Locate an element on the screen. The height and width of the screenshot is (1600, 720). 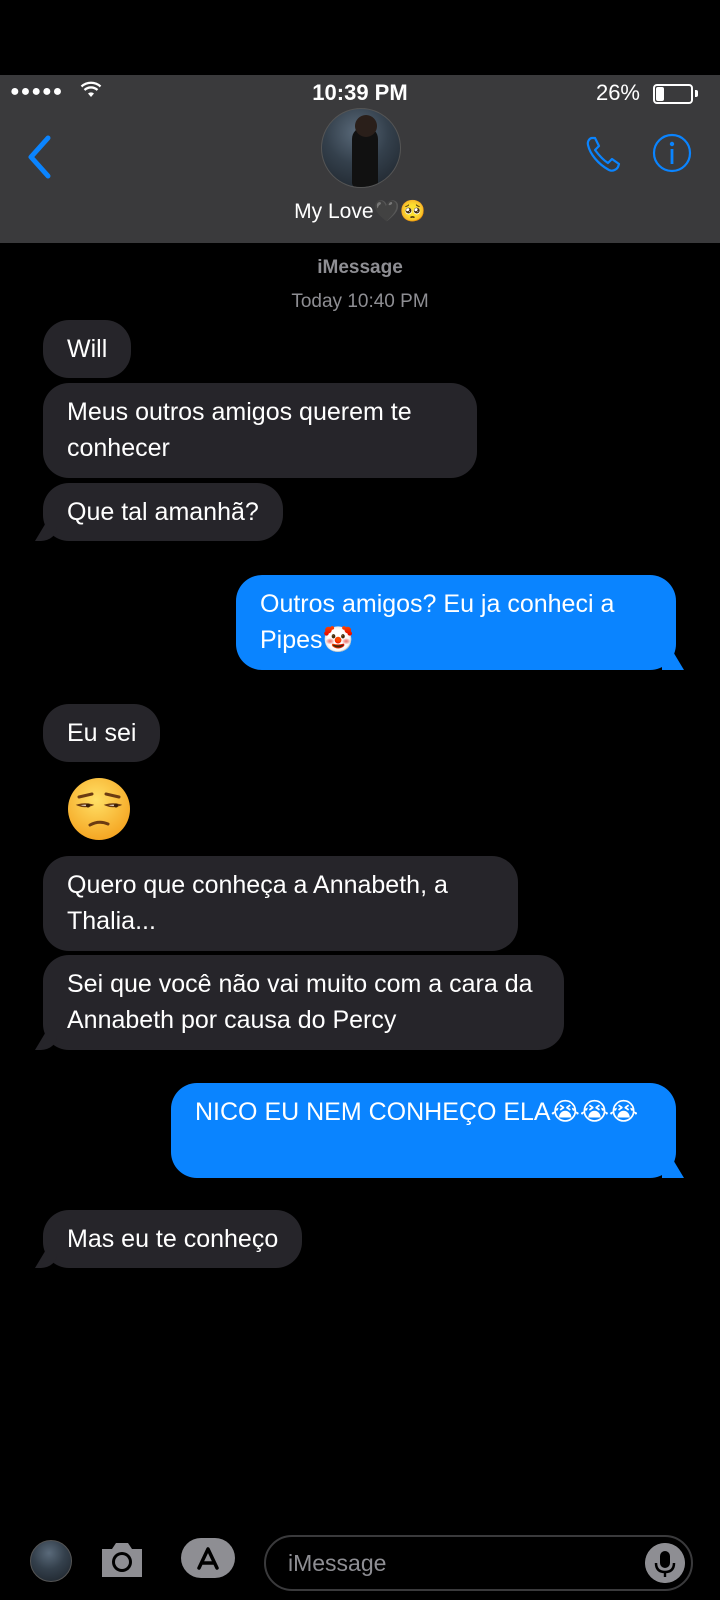
battery-icon is located at coordinates (673, 94).